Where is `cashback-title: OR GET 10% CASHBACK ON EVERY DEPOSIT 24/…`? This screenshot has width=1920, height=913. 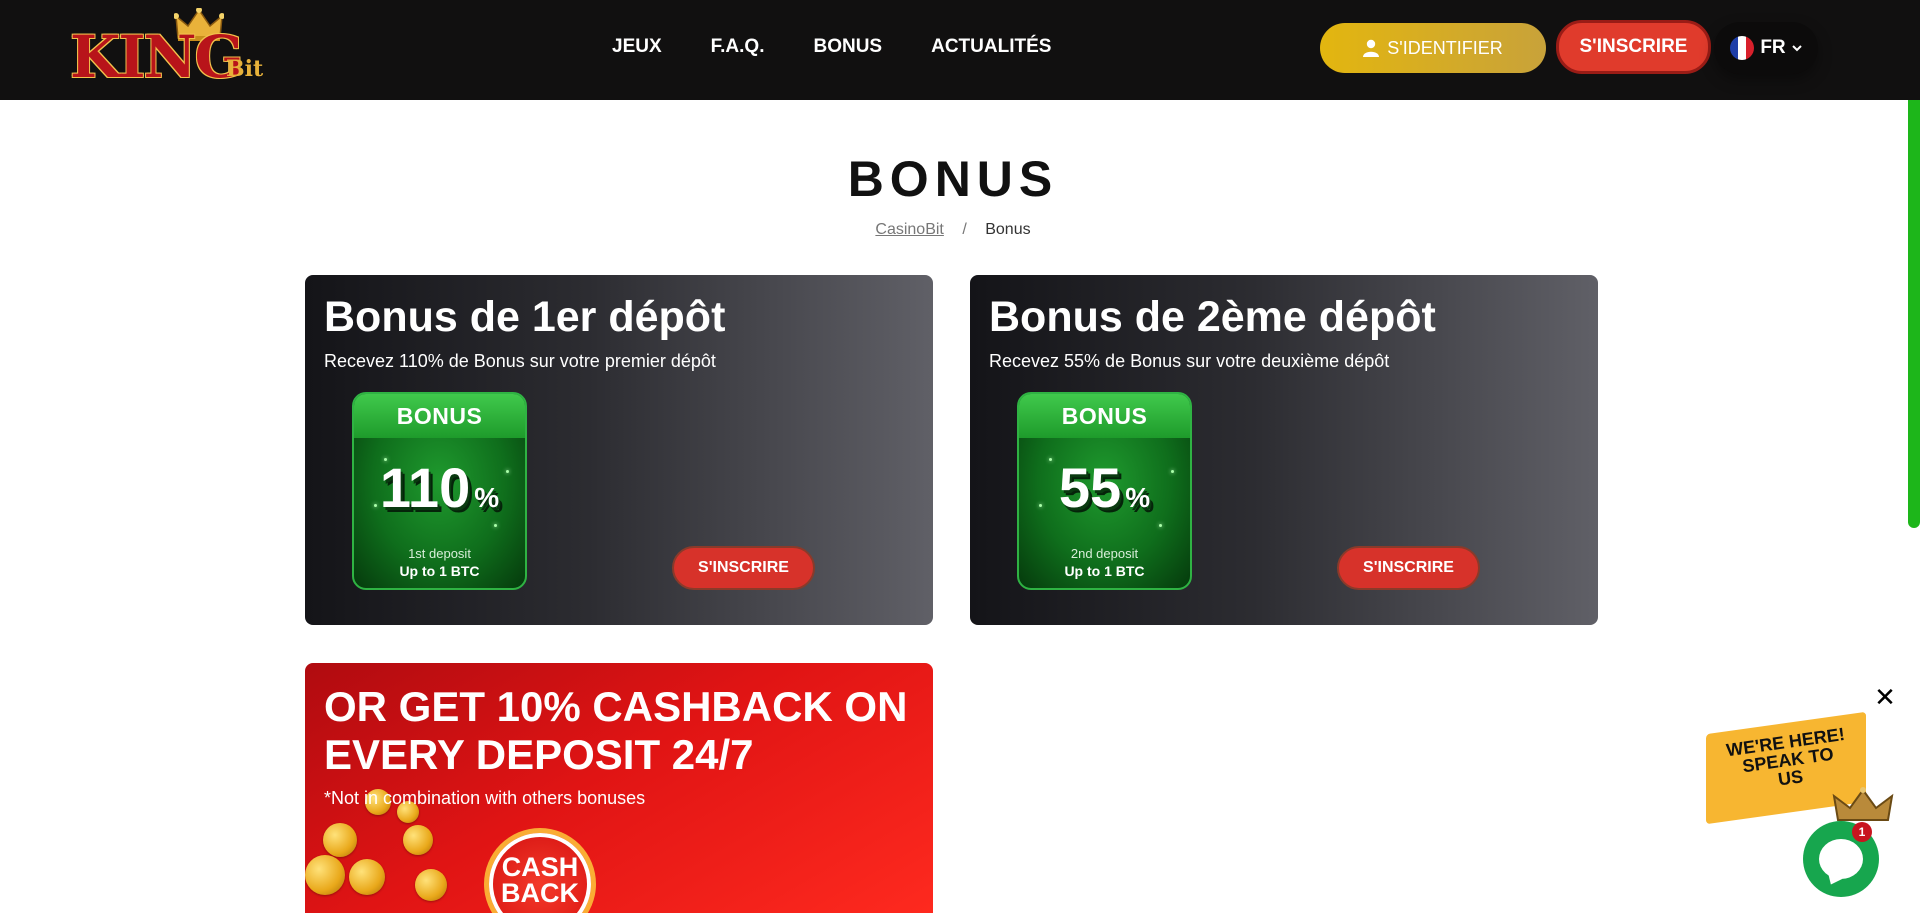
cashback-title: OR GET 10% CASHBACK ON EVERY DEPOSIT 24/… is located at coordinates (616, 731).